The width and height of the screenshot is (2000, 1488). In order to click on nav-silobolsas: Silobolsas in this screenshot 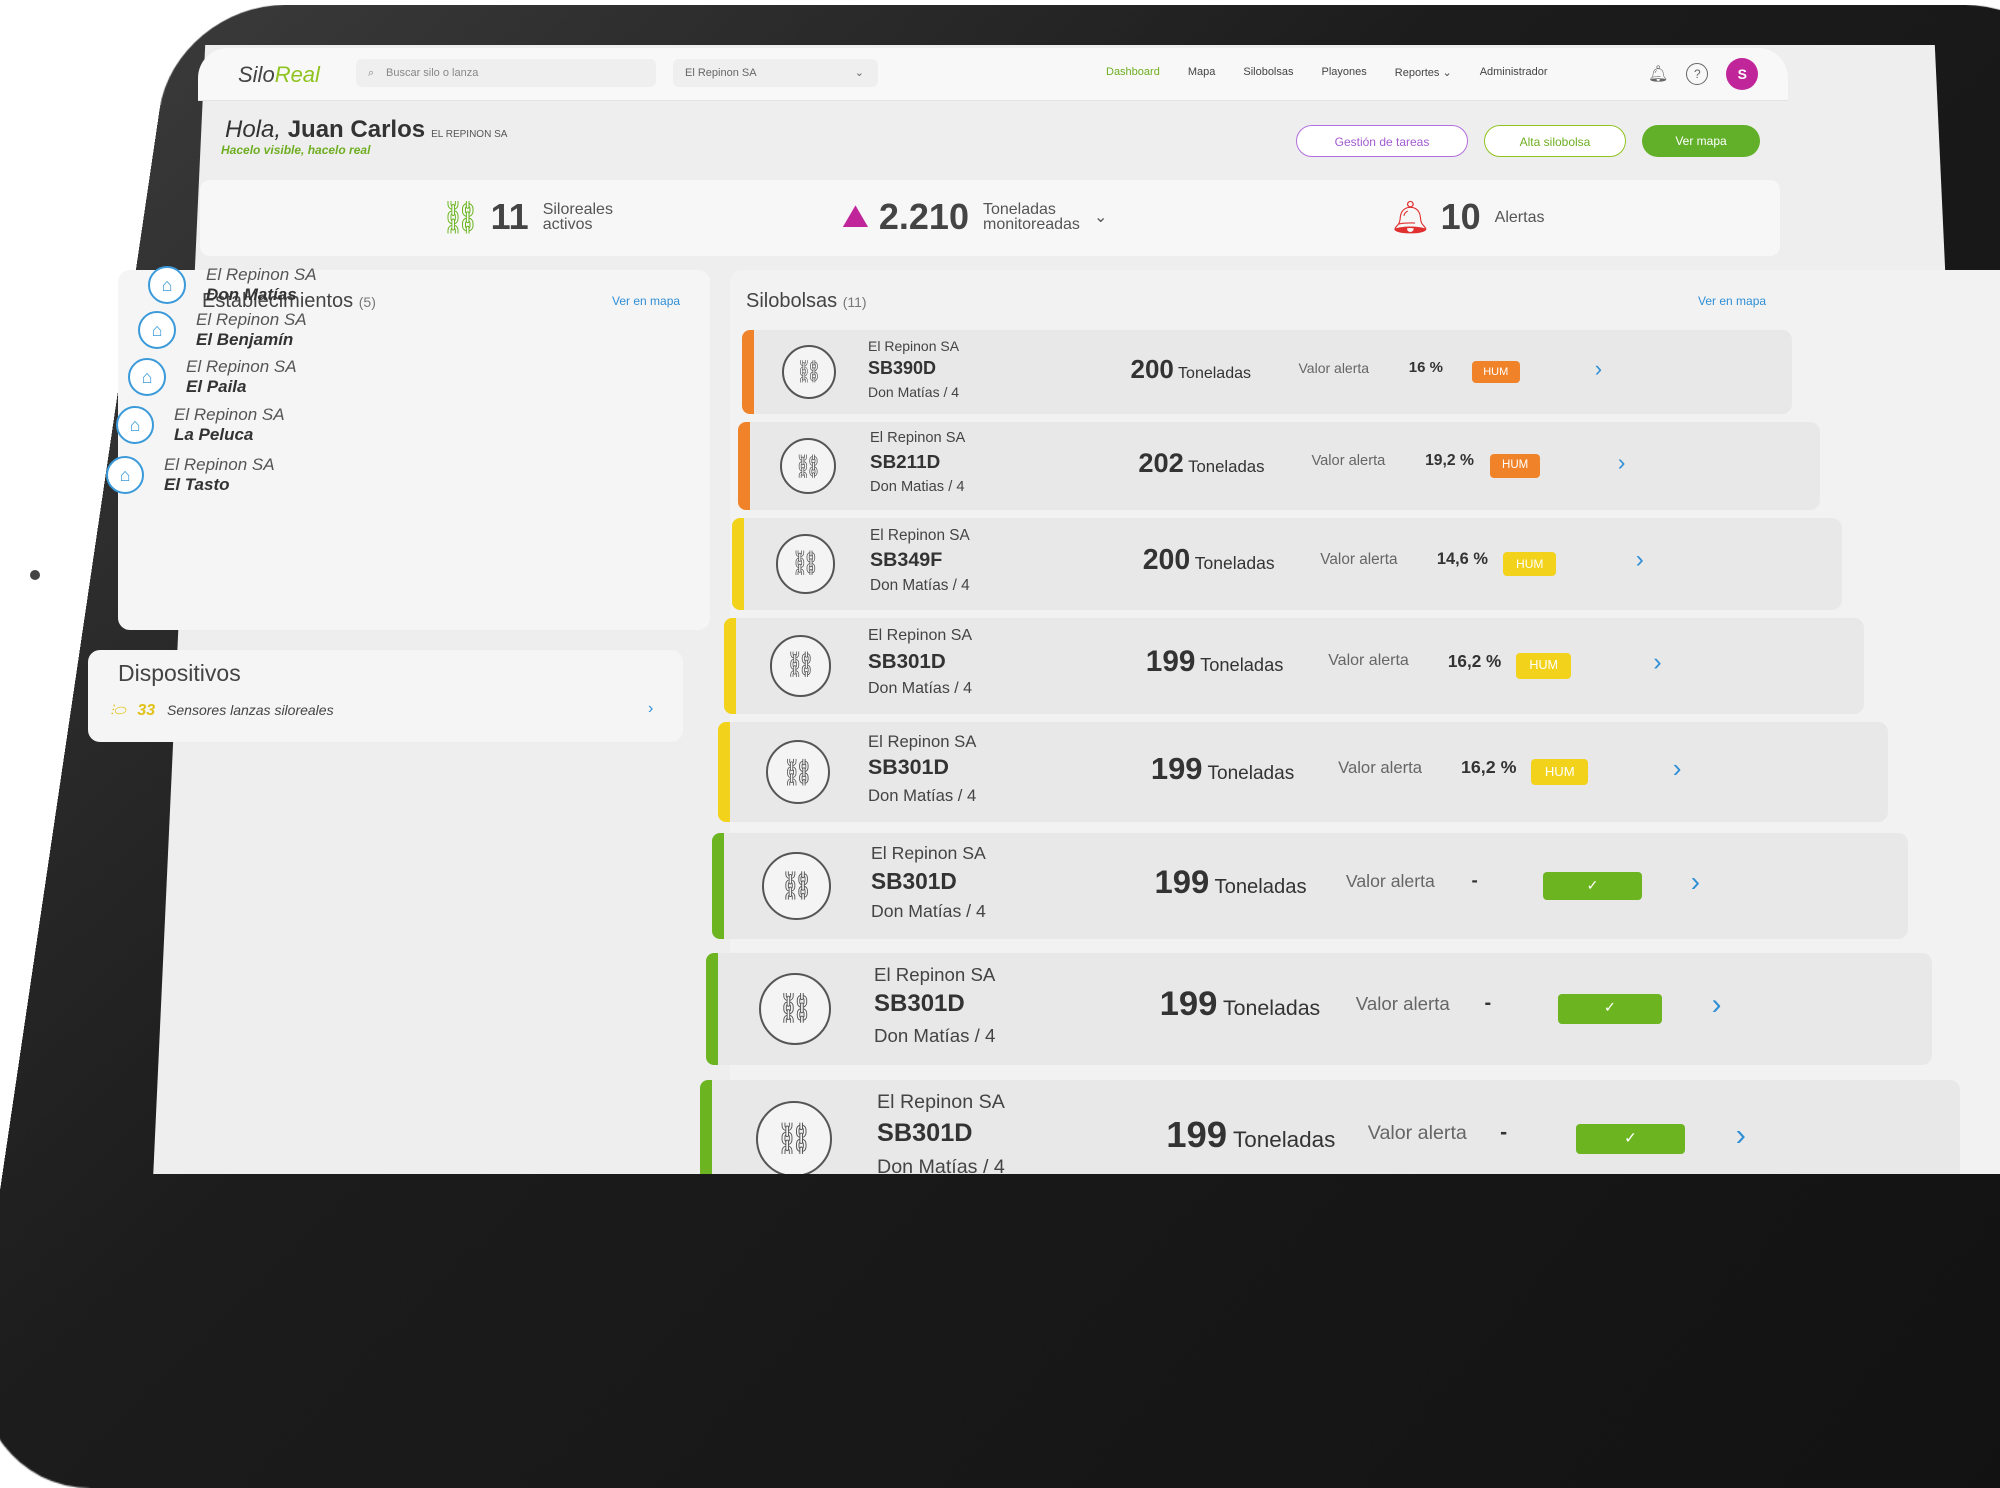, I will do `click(1268, 72)`.